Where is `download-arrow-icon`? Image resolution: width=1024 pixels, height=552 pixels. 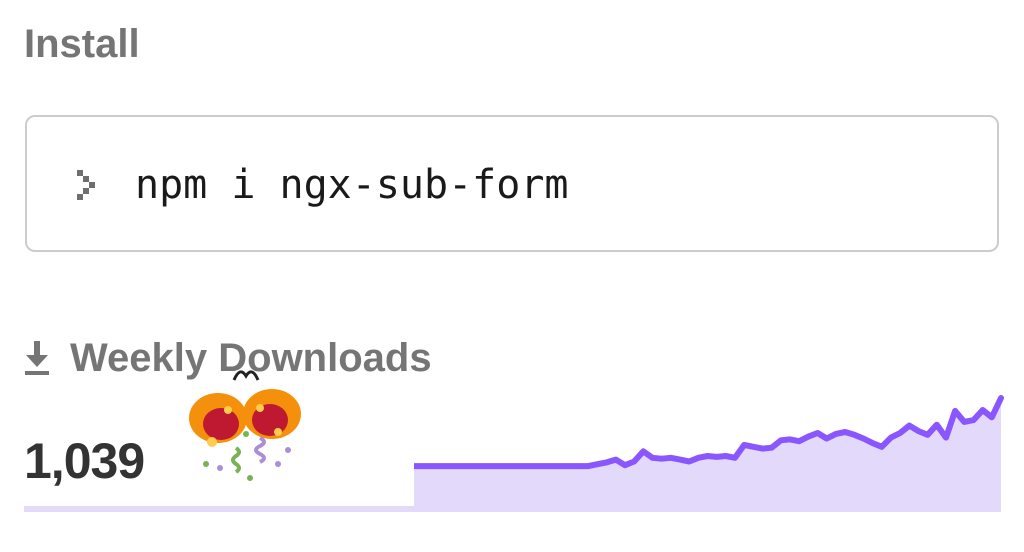 download-arrow-icon is located at coordinates (37, 358).